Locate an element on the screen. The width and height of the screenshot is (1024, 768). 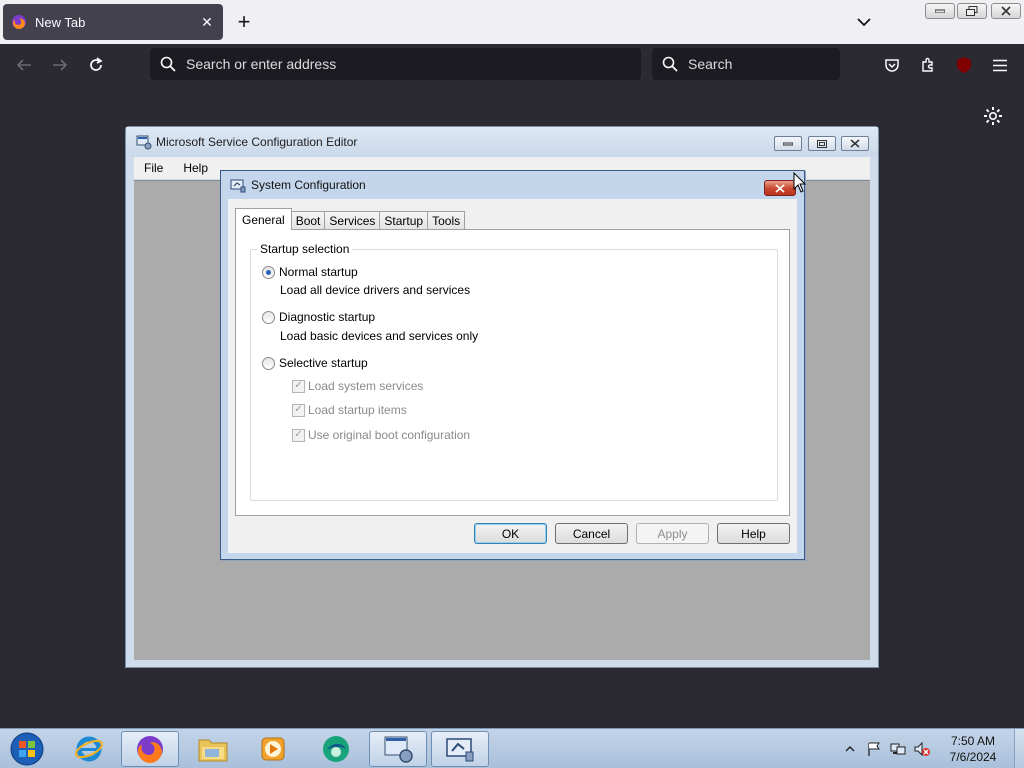
normal-startup-radio: Normal startup is located at coordinates (310, 272).